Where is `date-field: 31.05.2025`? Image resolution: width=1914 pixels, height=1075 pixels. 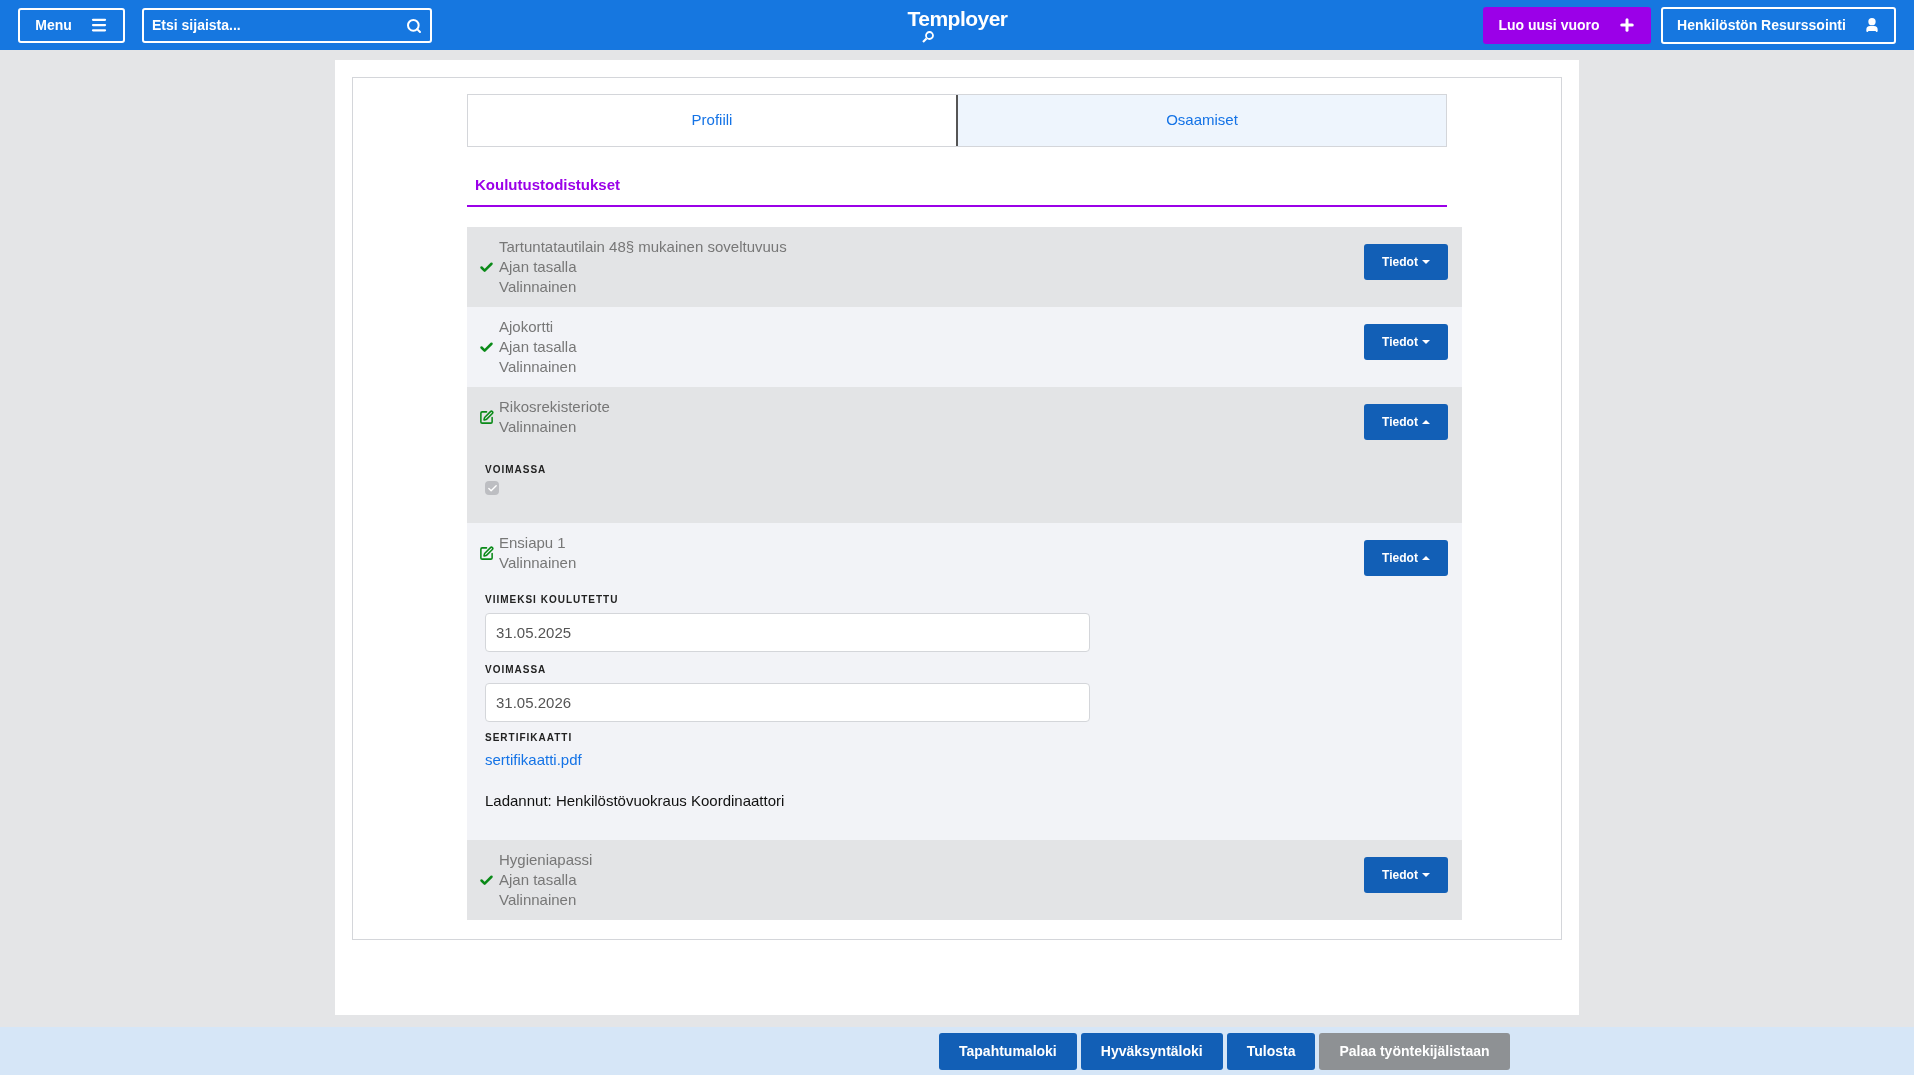 date-field: 31.05.2025 is located at coordinates (787, 632).